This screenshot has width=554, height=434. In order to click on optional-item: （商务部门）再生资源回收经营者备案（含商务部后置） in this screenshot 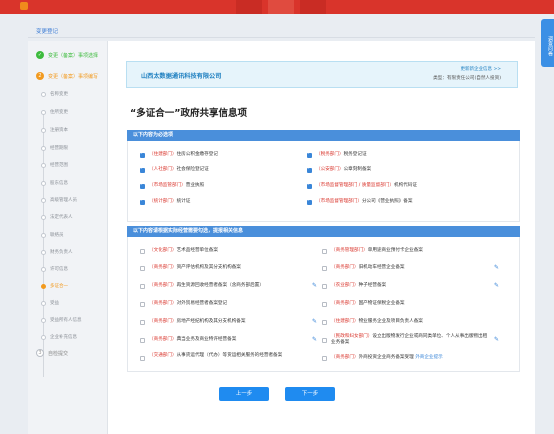, I will do `click(206, 285)`.